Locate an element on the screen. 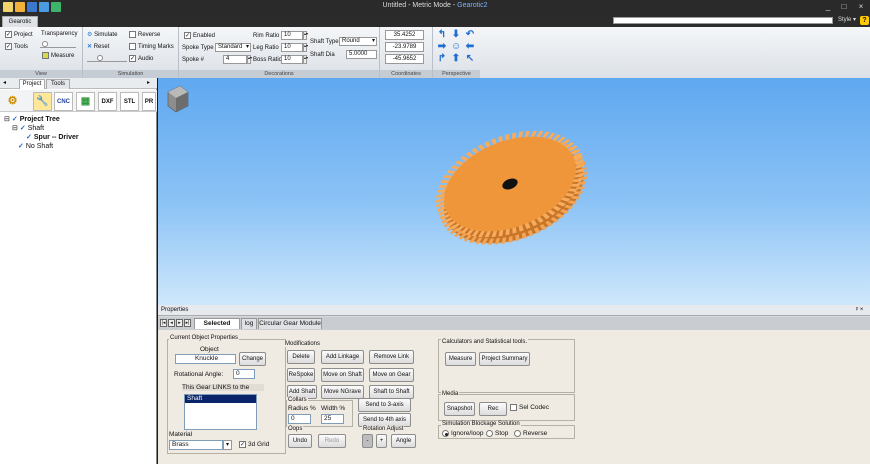 The image size is (870, 464). spur-gear-model is located at coordinates (511, 189).